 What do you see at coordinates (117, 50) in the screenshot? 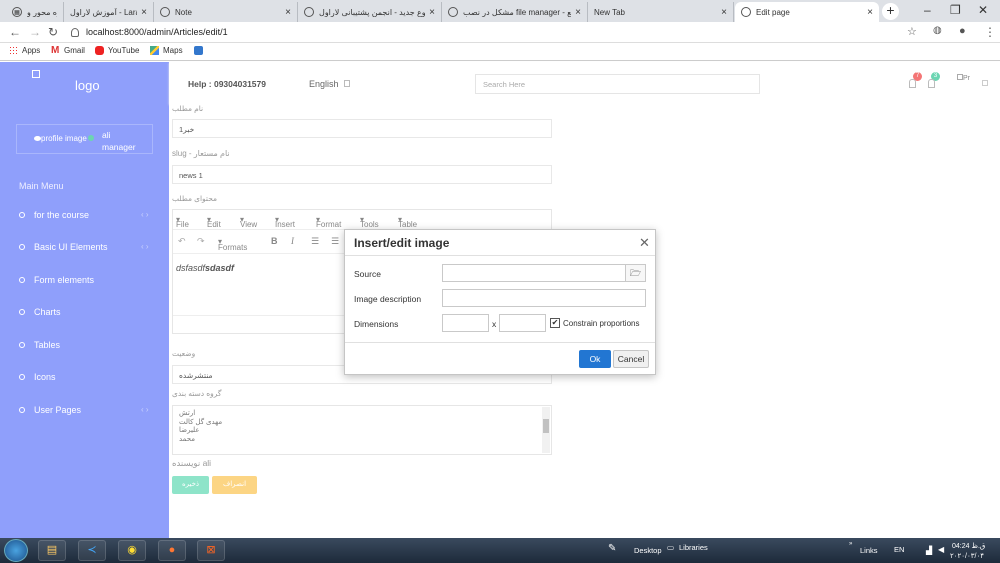
I see `bookmark-youtube: YouTube` at bounding box center [117, 50].